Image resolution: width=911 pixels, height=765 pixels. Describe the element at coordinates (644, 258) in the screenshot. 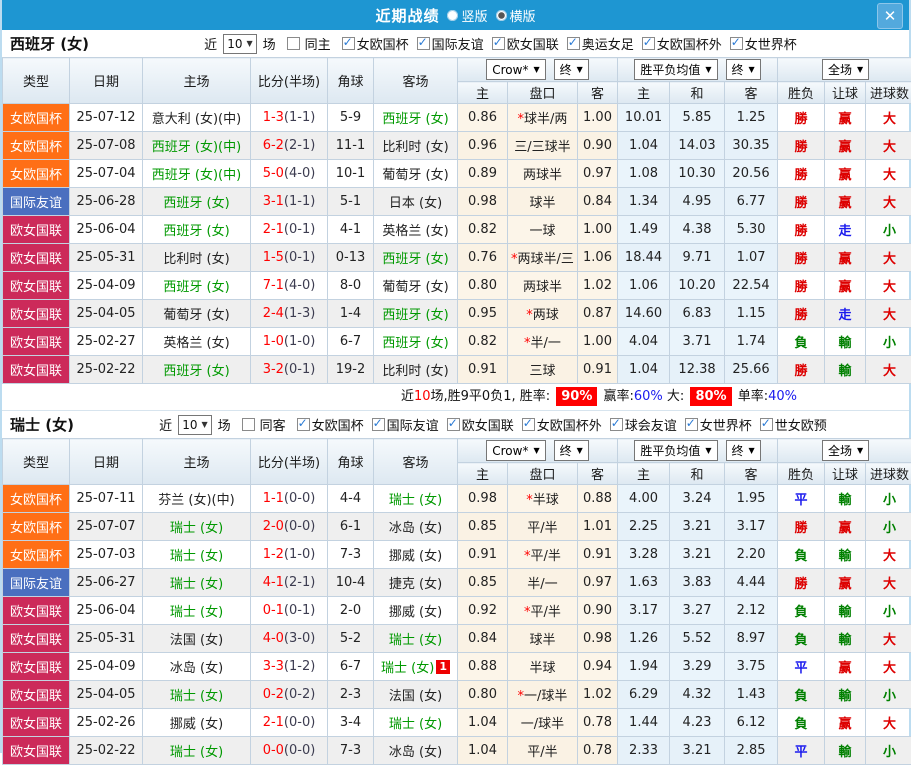

I see `avg-home-value: 18.44` at that location.